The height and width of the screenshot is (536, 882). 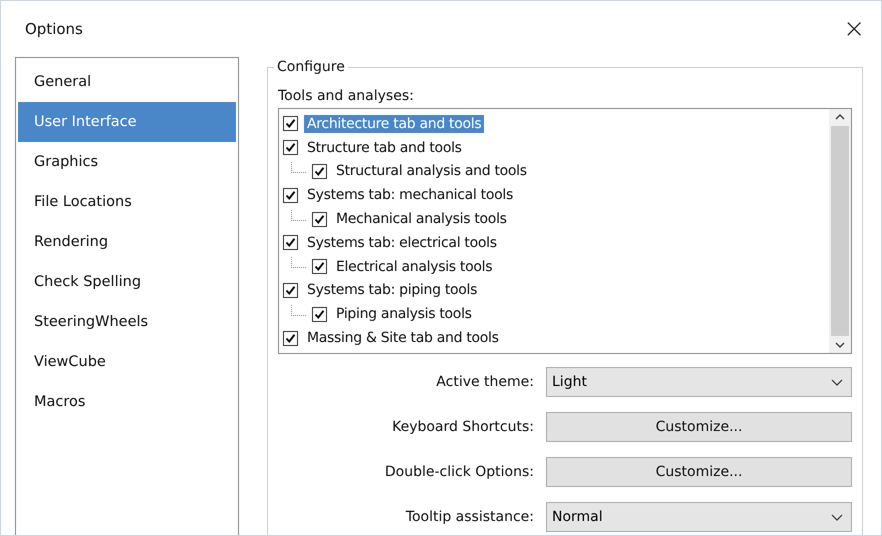 What do you see at coordinates (394, 123) in the screenshot?
I see `tree-item: Architecture tab and tools` at bounding box center [394, 123].